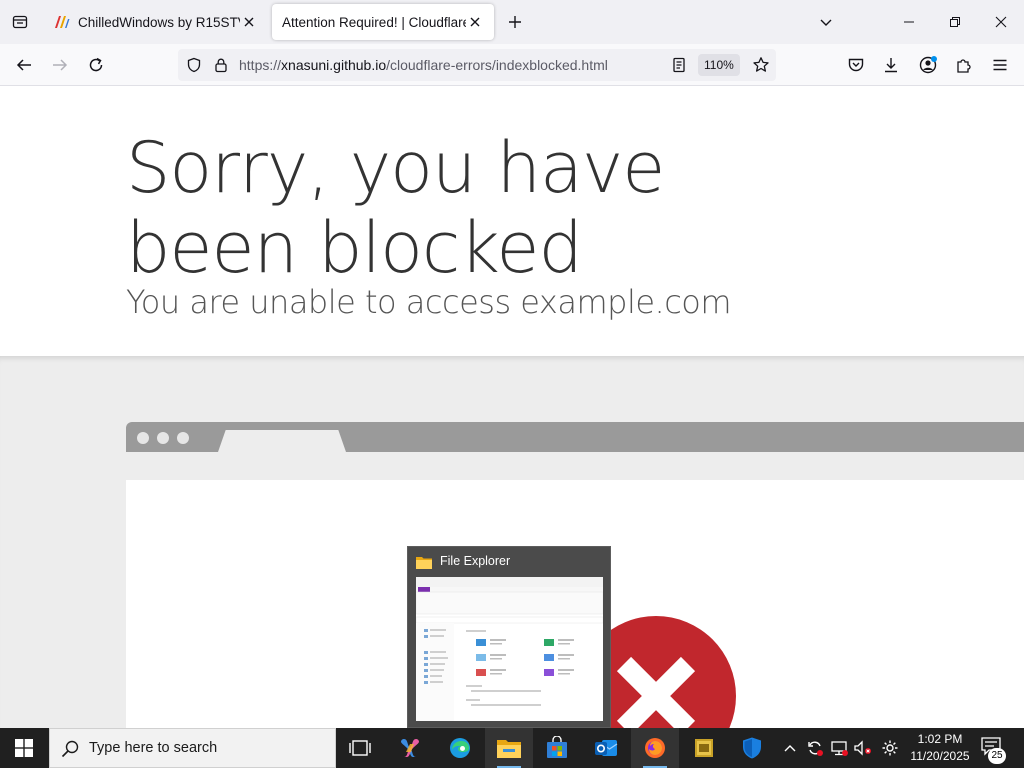  I want to click on edge-icon, so click(460, 748).